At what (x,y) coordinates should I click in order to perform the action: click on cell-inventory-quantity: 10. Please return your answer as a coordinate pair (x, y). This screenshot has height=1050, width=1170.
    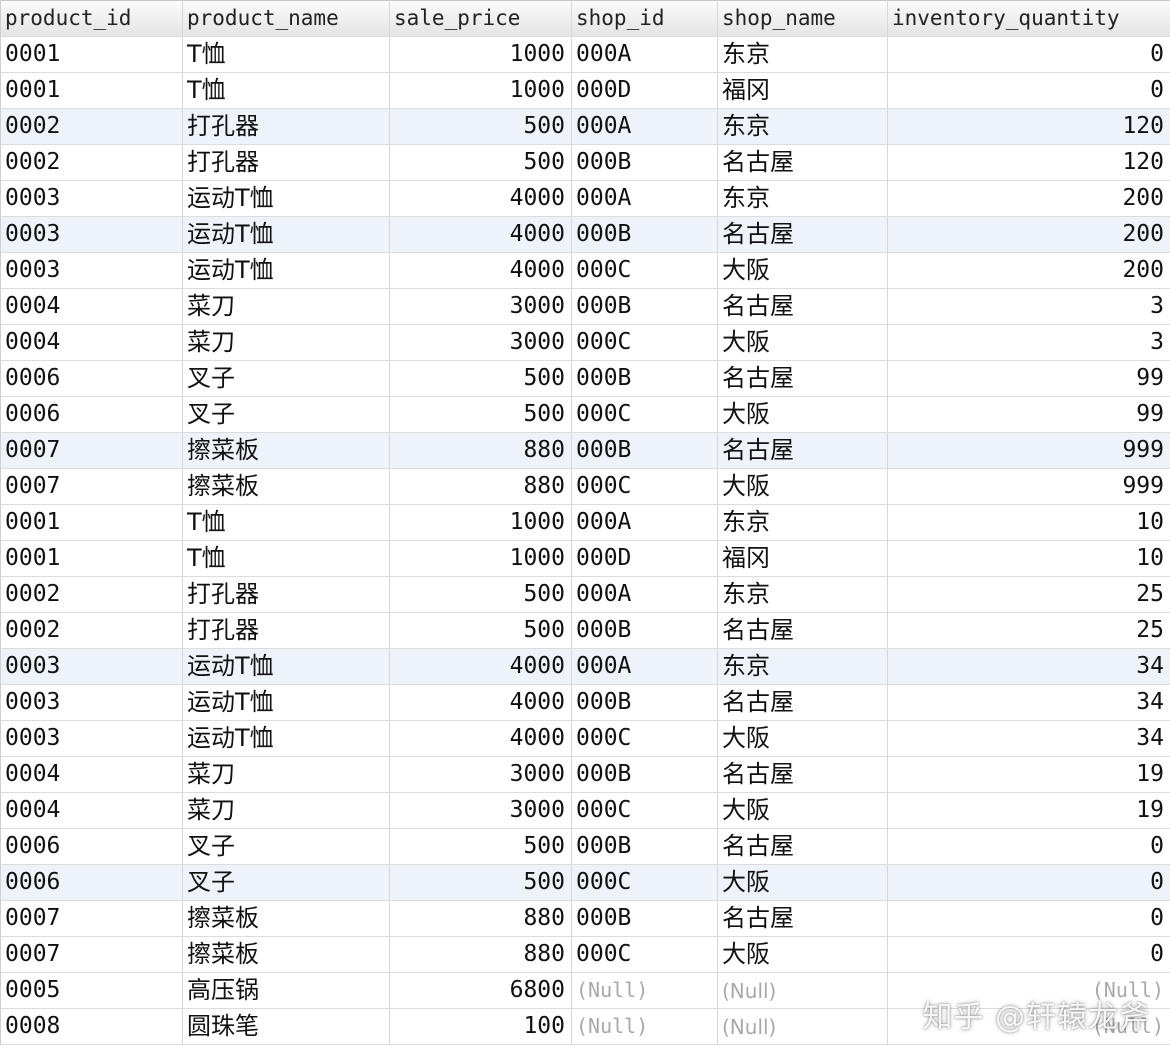
    Looking at the image, I should click on (1029, 559).